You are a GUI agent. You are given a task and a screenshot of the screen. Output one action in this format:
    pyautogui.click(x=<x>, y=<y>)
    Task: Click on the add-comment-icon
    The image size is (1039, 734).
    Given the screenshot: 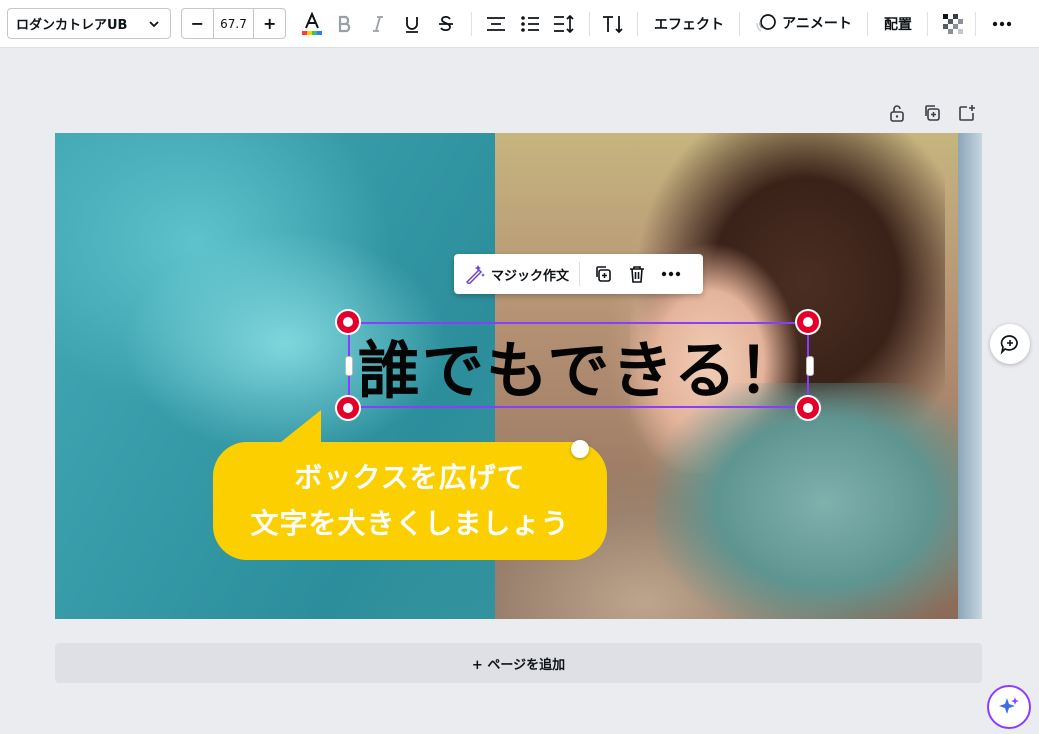 What is the action you would take?
    pyautogui.click(x=1009, y=345)
    